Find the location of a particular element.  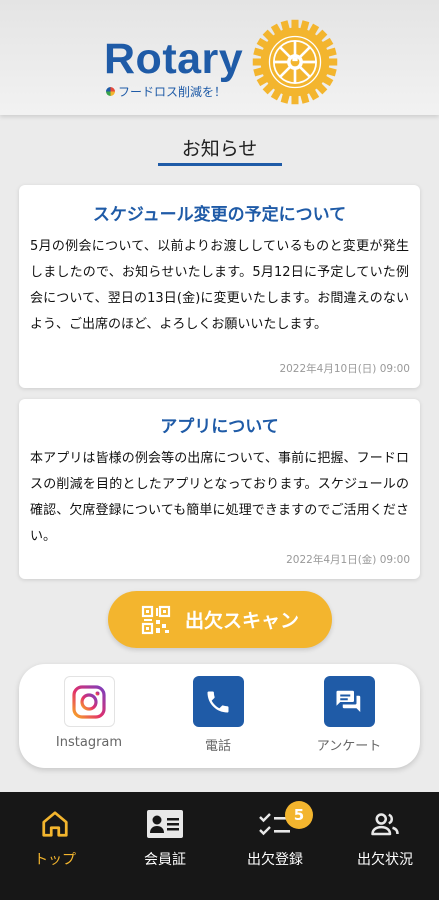

member-card-icon is located at coordinates (165, 824).